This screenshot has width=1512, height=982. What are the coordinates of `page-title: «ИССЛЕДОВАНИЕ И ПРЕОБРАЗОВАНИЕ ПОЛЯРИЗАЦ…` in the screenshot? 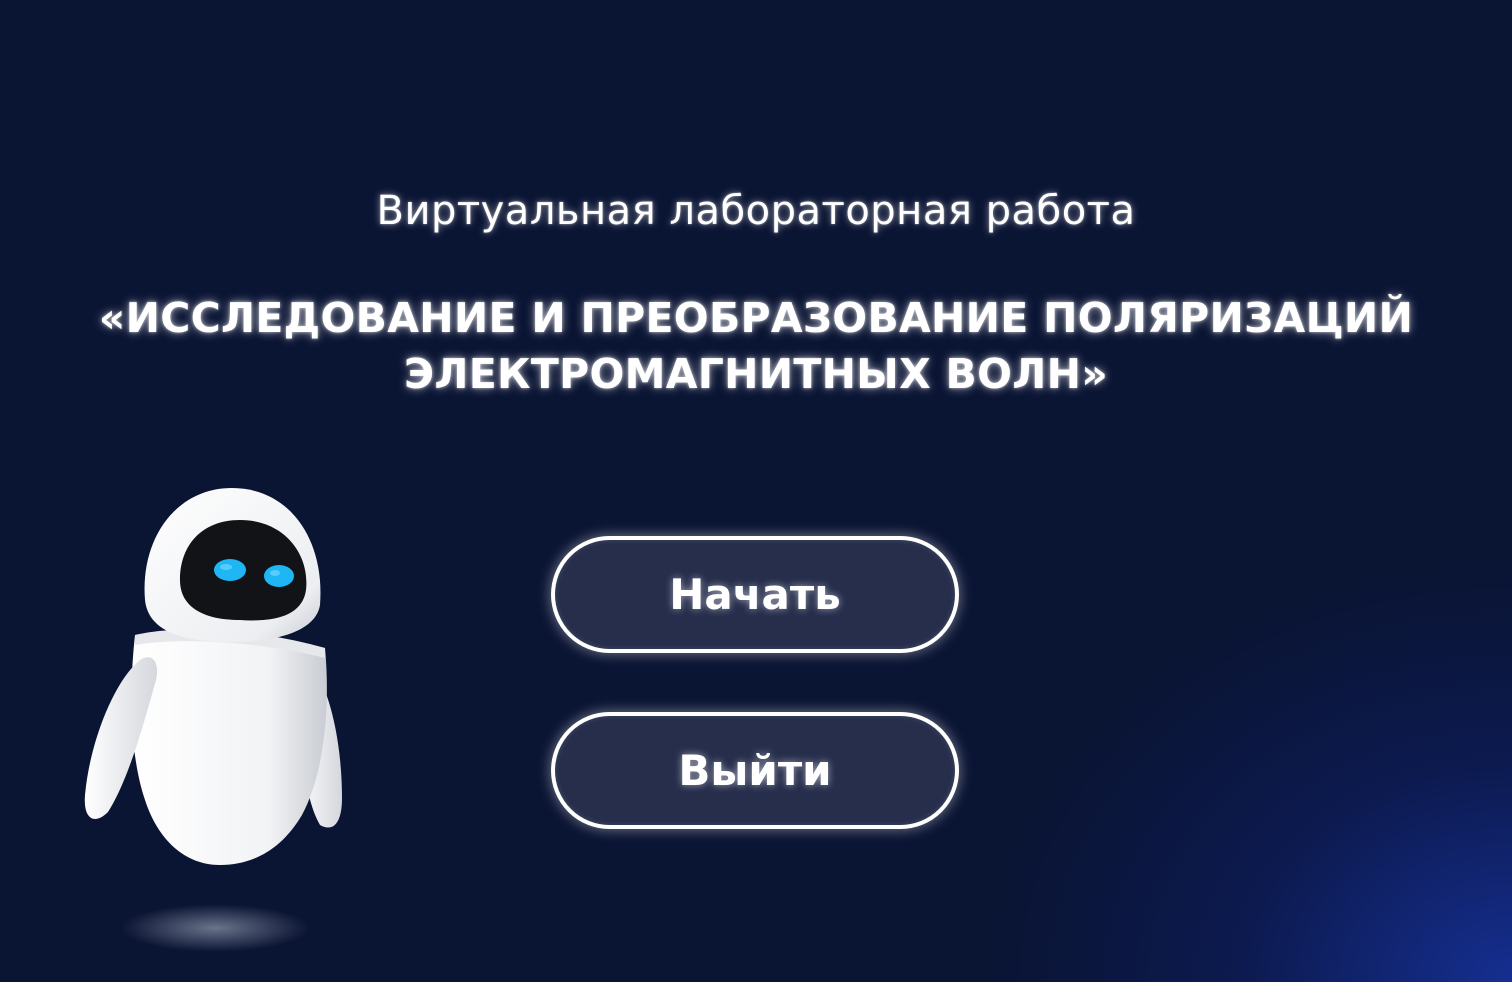 It's located at (756, 346).